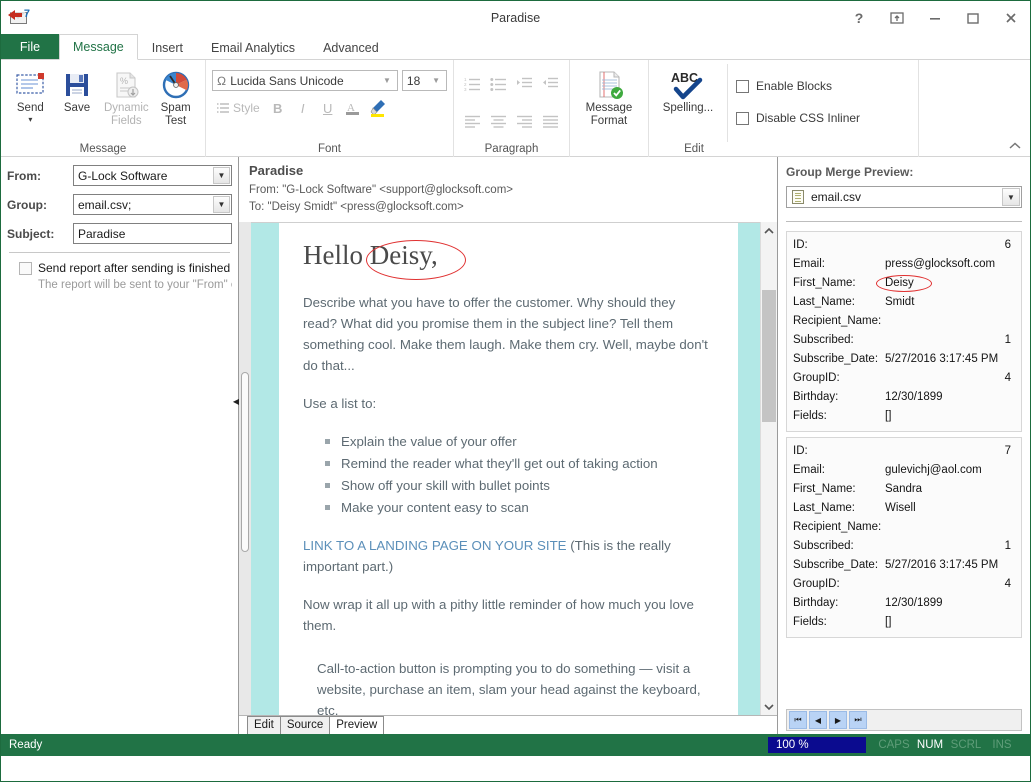 The height and width of the screenshot is (782, 1031). I want to click on enable-blocks-checkbox: Enable Blocks, so click(798, 86).